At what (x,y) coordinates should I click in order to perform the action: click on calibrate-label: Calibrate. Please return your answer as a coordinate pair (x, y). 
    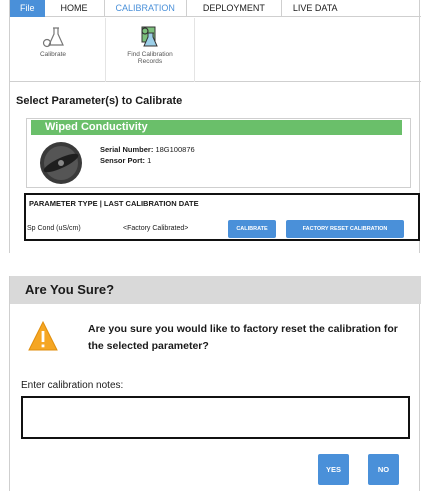
    Looking at the image, I should click on (52, 54).